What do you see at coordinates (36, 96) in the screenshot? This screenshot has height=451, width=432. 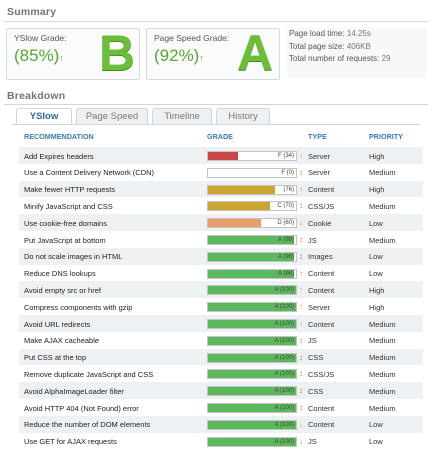 I see `breakdown-title: Breakdown` at bounding box center [36, 96].